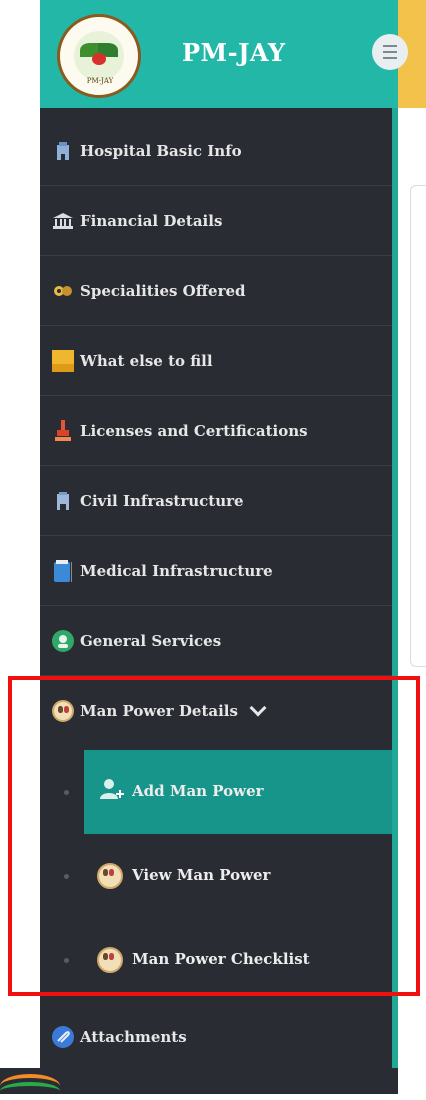 Image resolution: width=426 pixels, height=1100 pixels. What do you see at coordinates (63, 291) in the screenshot?
I see `specialities-icon` at bounding box center [63, 291].